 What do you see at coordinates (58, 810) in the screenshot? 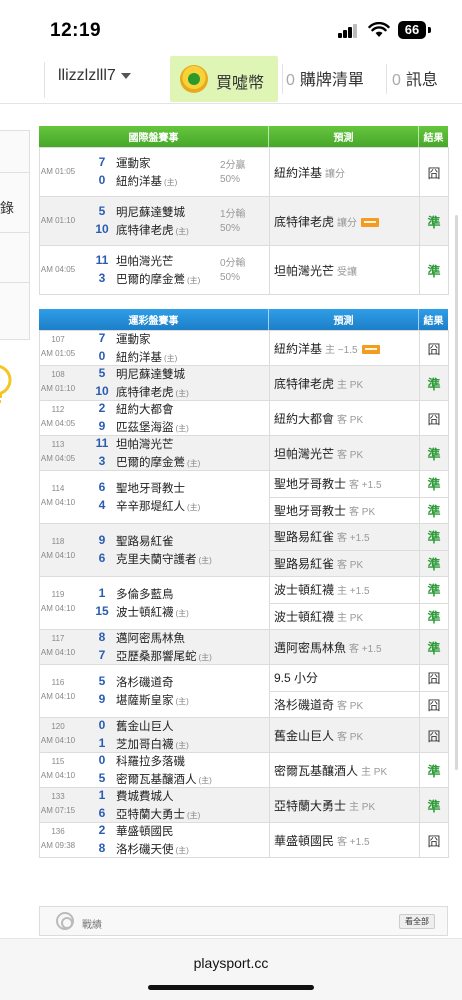
I see `game-time: AM 07:15` at bounding box center [58, 810].